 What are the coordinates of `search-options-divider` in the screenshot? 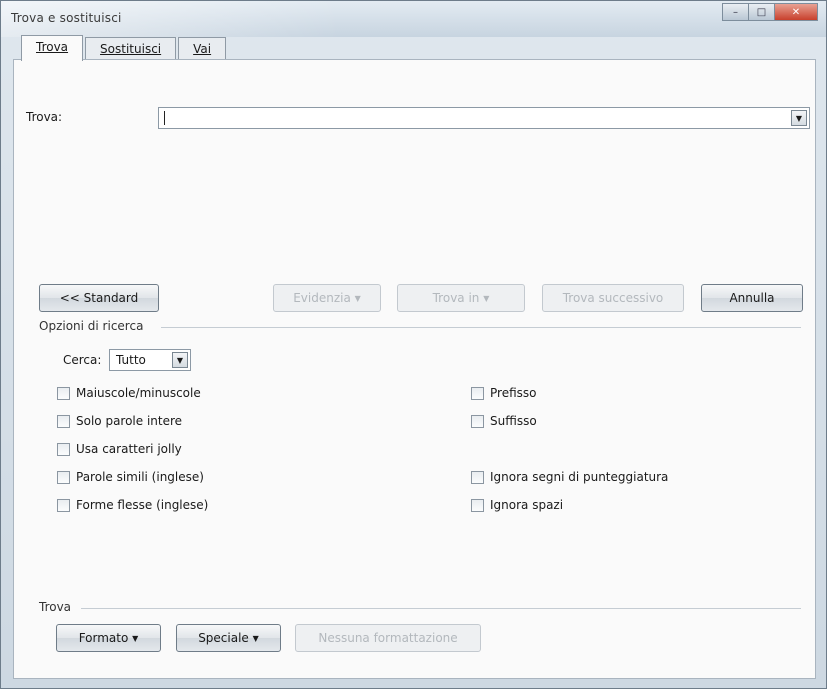 It's located at (481, 327).